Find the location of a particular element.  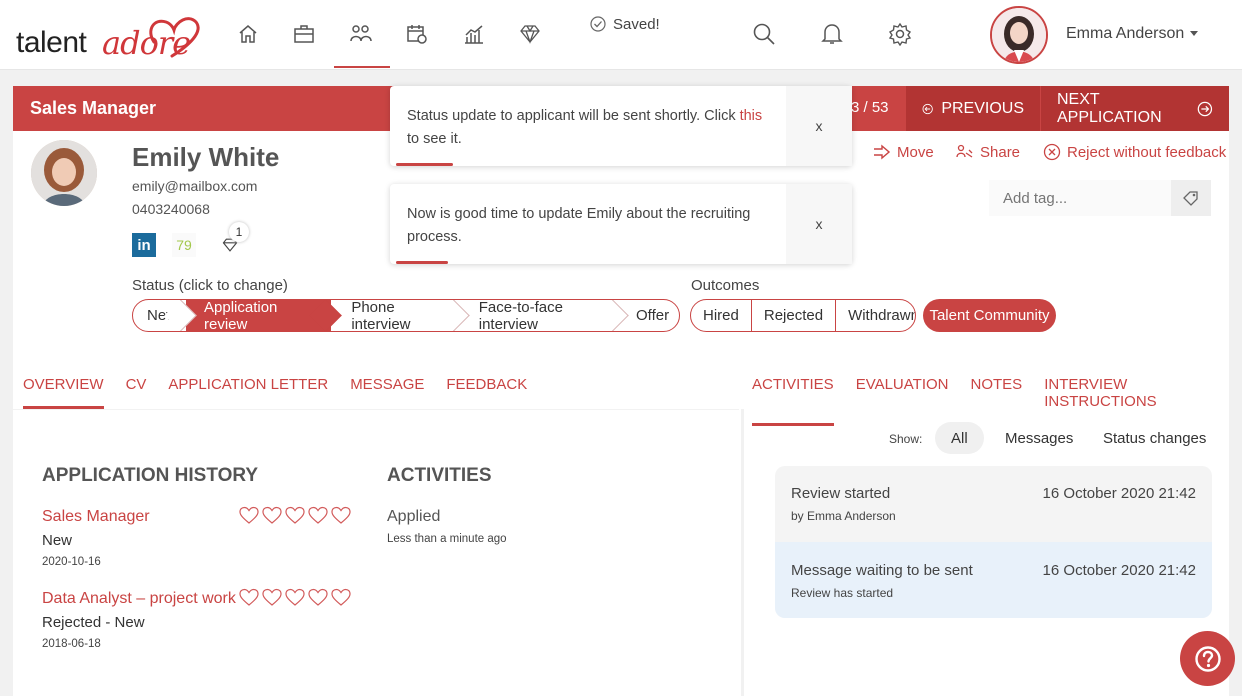

score-badge: 79 is located at coordinates (184, 245).